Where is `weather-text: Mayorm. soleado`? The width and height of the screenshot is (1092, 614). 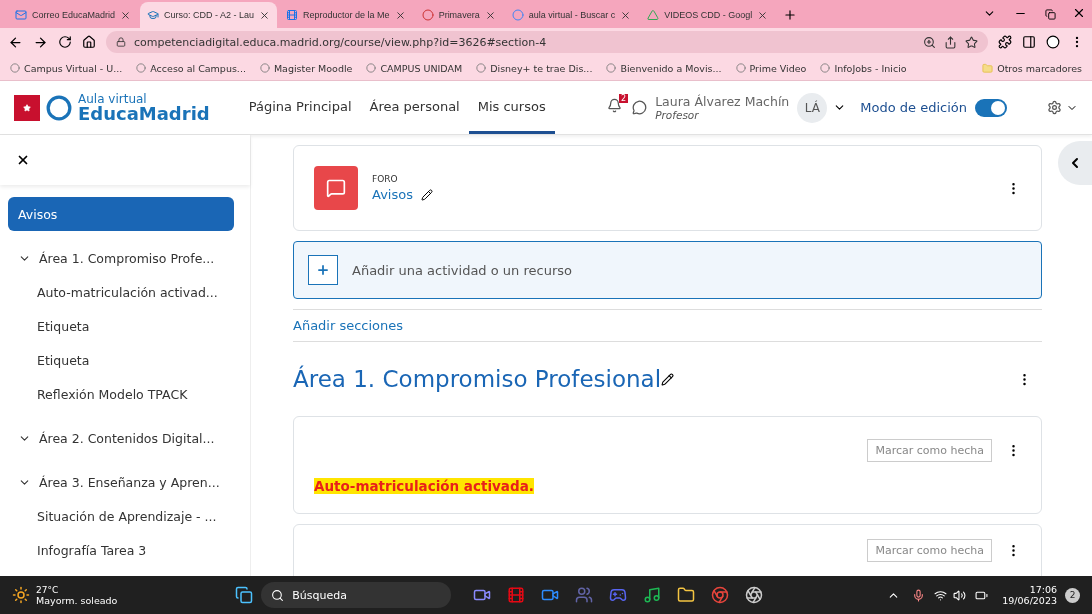
weather-text: Mayorm. soleado is located at coordinates (77, 600).